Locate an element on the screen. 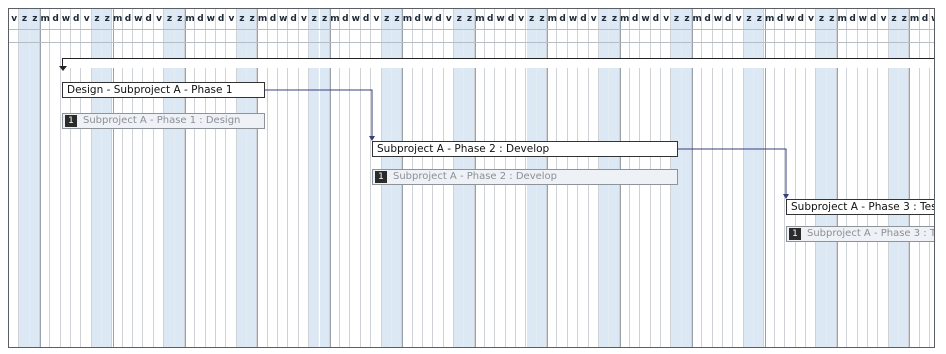  task-label: Subproject A - Phase 2 : Develop is located at coordinates (463, 149).